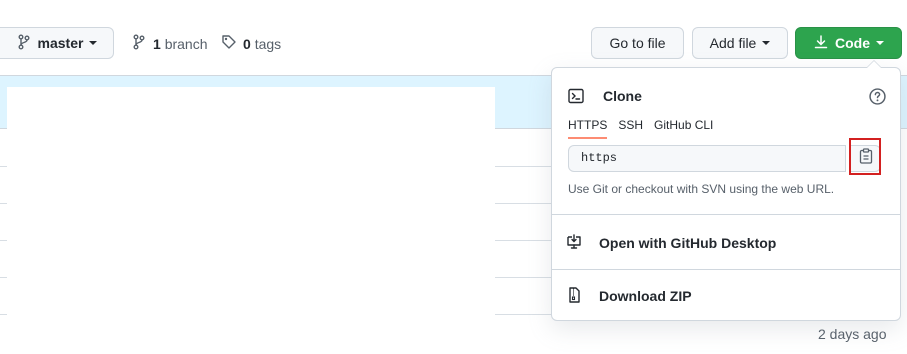  What do you see at coordinates (821, 43) in the screenshot?
I see `download-icon` at bounding box center [821, 43].